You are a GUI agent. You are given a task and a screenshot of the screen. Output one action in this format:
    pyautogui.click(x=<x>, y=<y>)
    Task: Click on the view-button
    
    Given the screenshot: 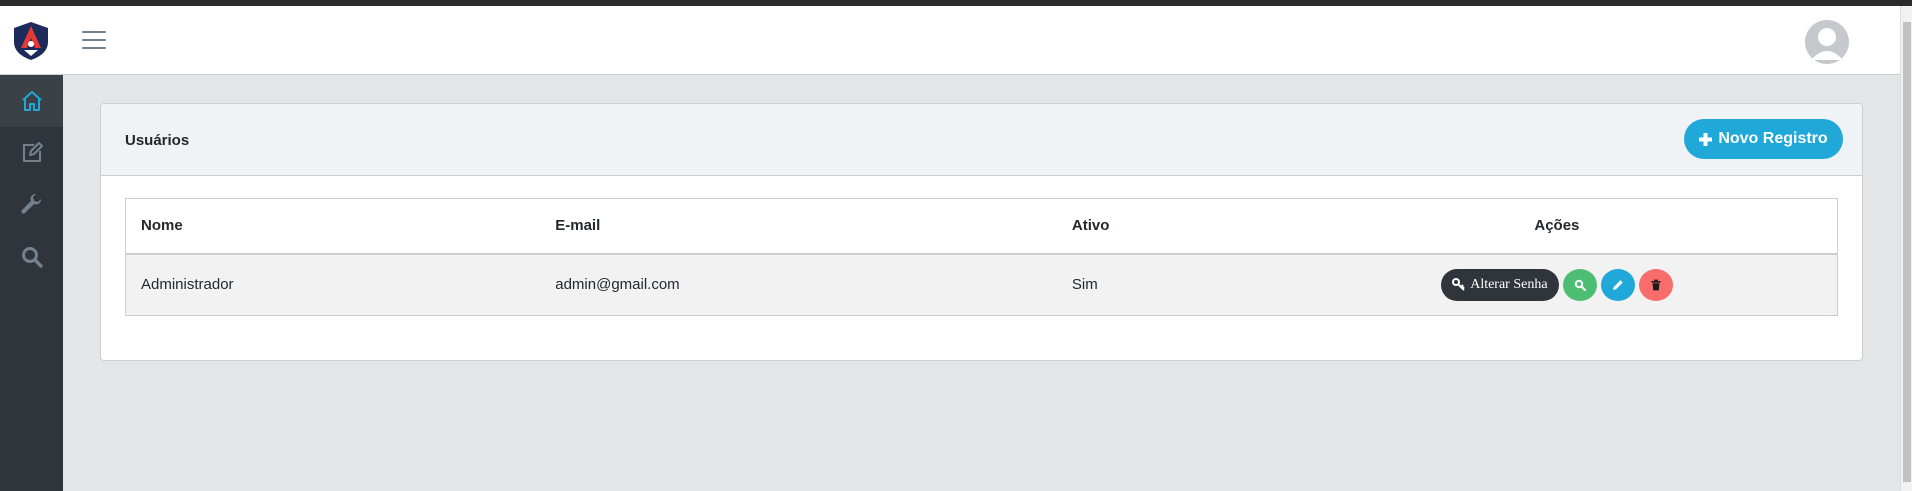 What is the action you would take?
    pyautogui.click(x=1579, y=284)
    